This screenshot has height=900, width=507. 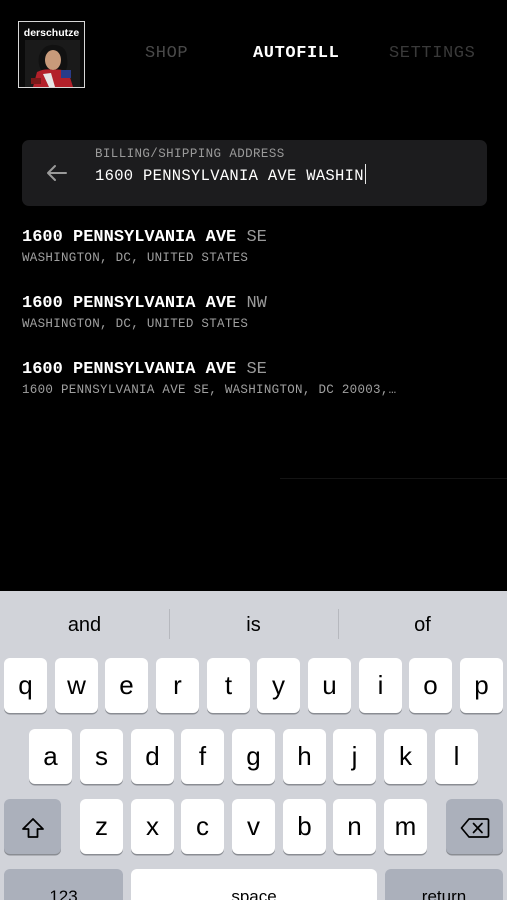 What do you see at coordinates (432, 53) in the screenshot?
I see `tab-settings: SETTINGS` at bounding box center [432, 53].